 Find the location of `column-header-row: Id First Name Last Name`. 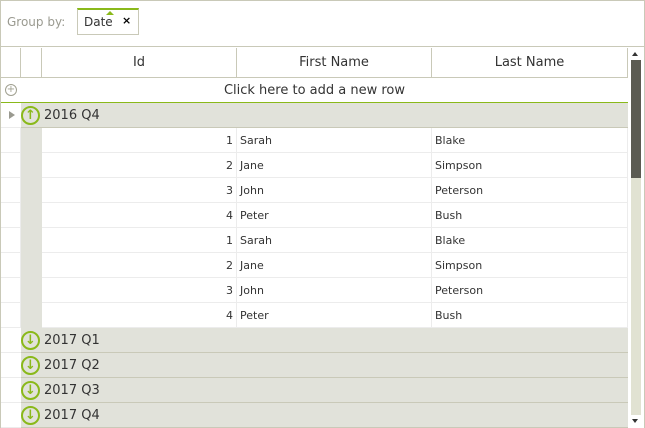

column-header-row: Id First Name Last Name is located at coordinates (314, 63).